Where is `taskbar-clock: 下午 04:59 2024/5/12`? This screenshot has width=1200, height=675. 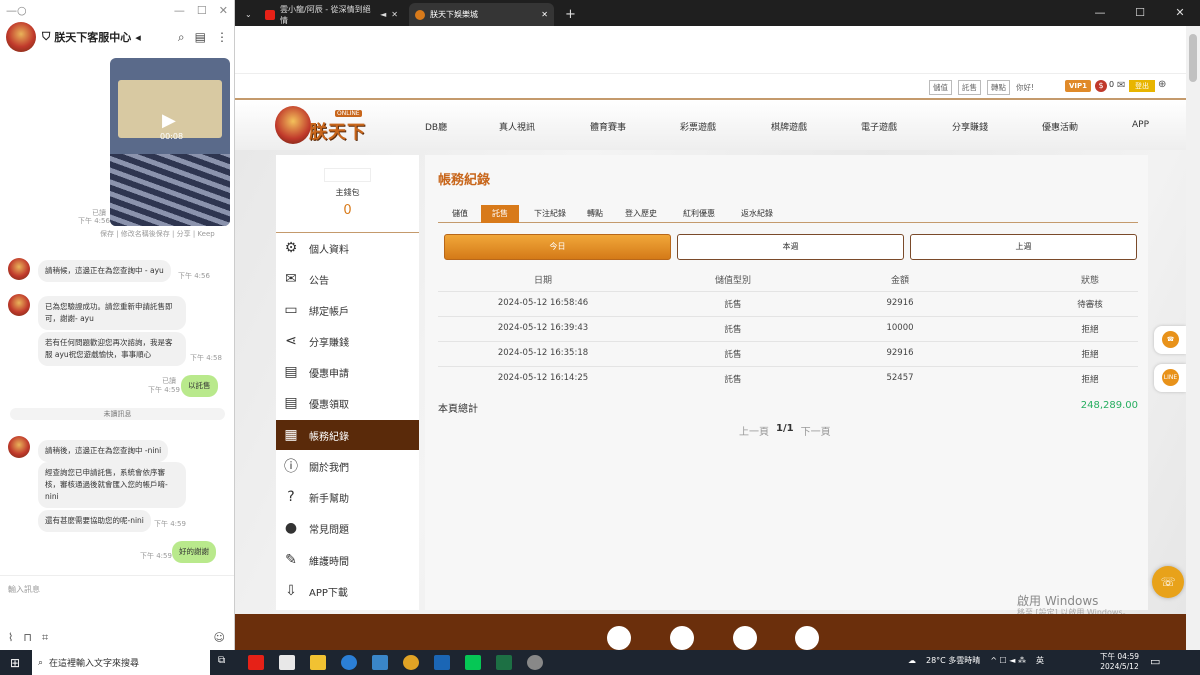 taskbar-clock: 下午 04:59 2024/5/12 is located at coordinates (1119, 662).